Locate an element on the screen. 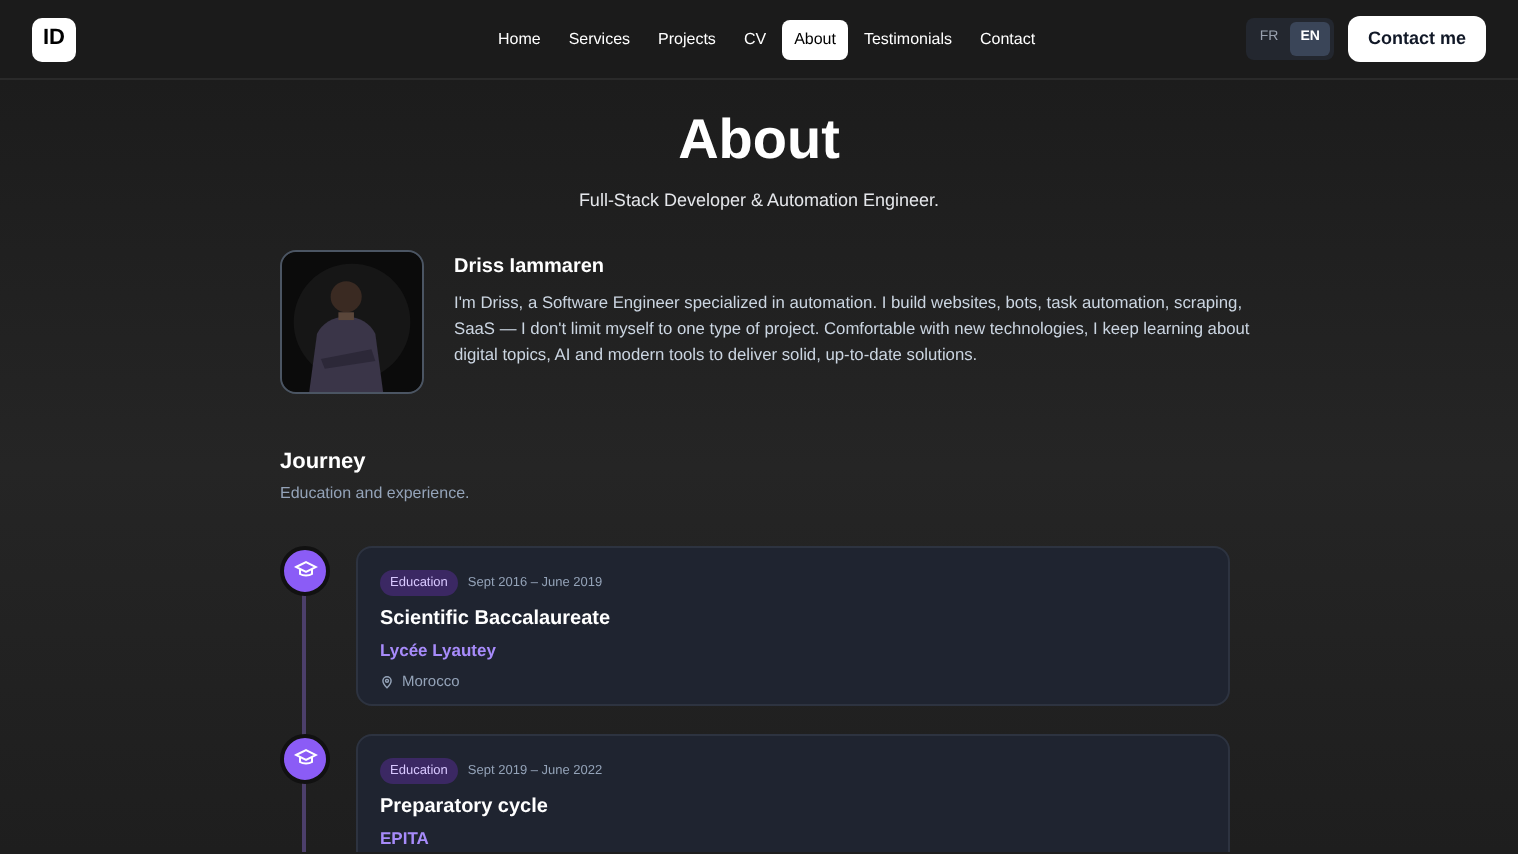 This screenshot has width=1518, height=854. school-name: Lycée Lyautey is located at coordinates (439, 651).